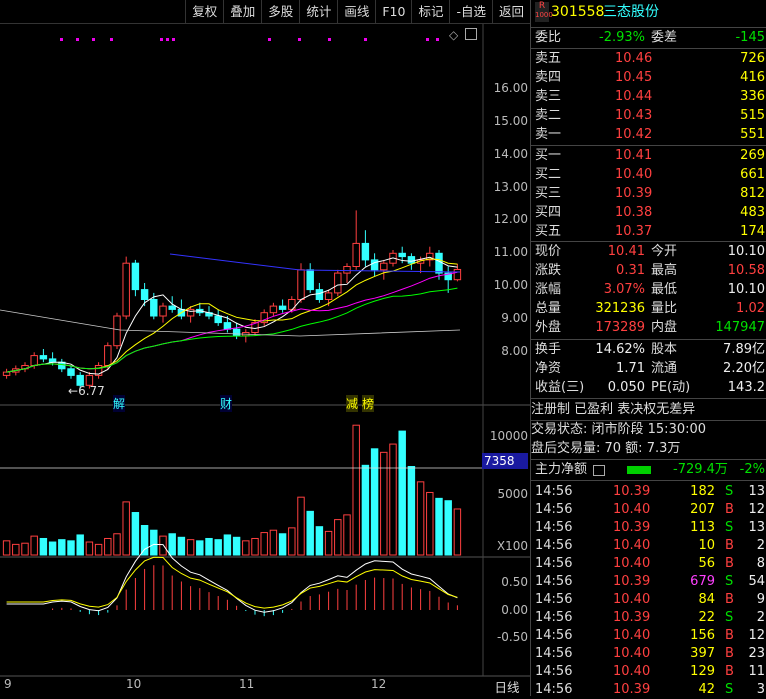  What do you see at coordinates (634, 58) in the screenshot?
I see `ask-price: 10.46` at bounding box center [634, 58].